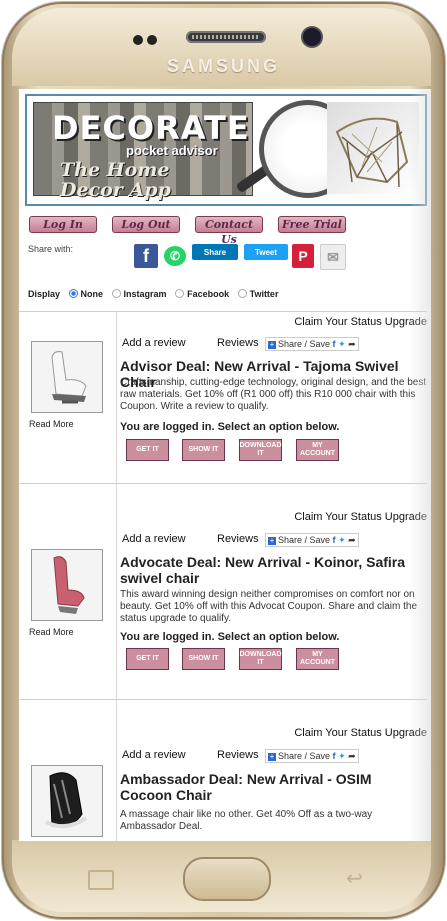 The width and height of the screenshot is (447, 921). Describe the element at coordinates (208, 294) in the screenshot. I see `option-facebook-label: Facebook` at that location.